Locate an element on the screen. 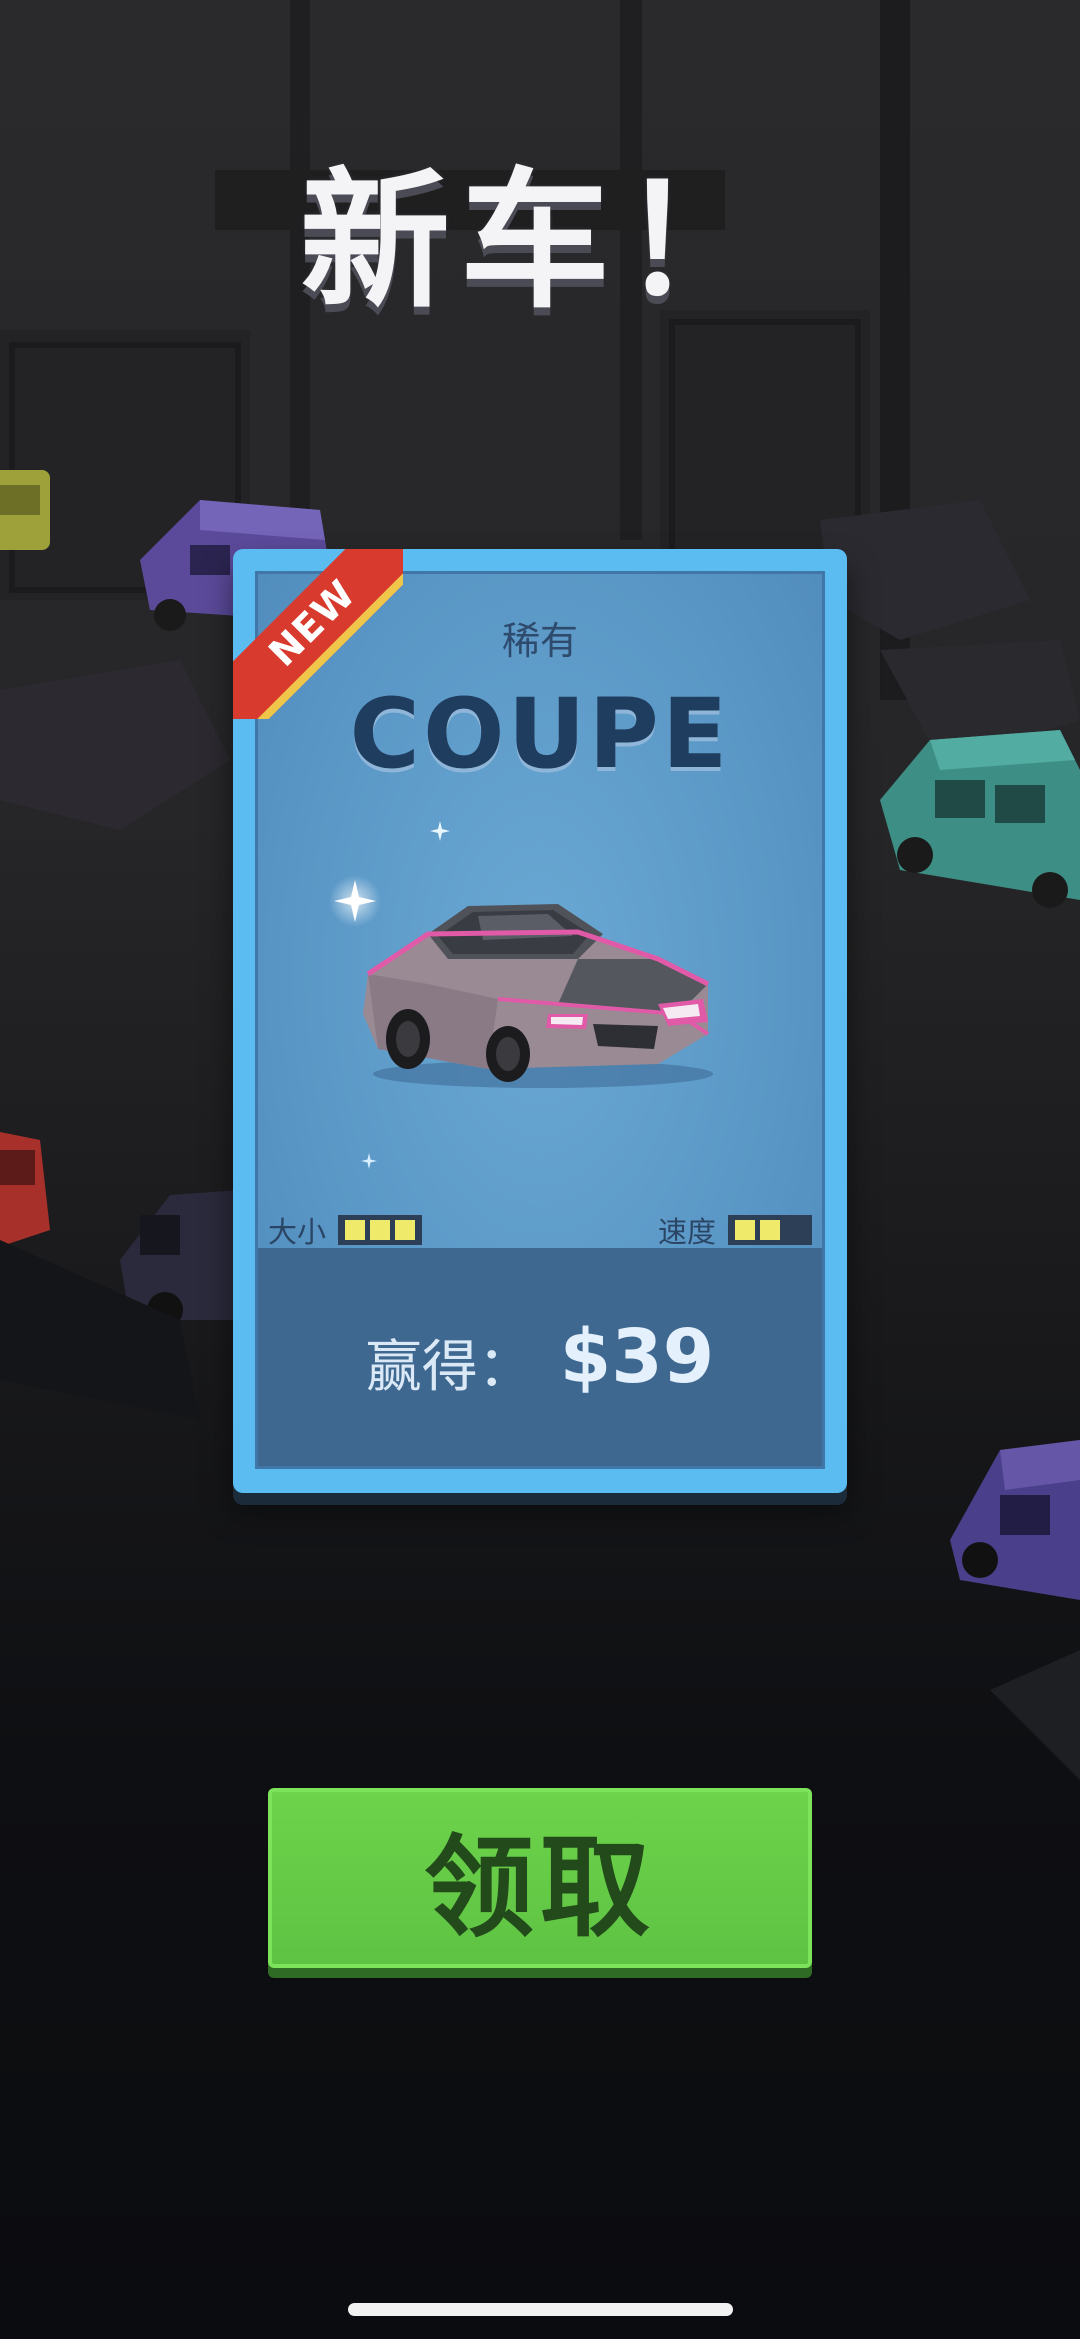 The width and height of the screenshot is (1080, 2339). speed-bar is located at coordinates (770, 1230).